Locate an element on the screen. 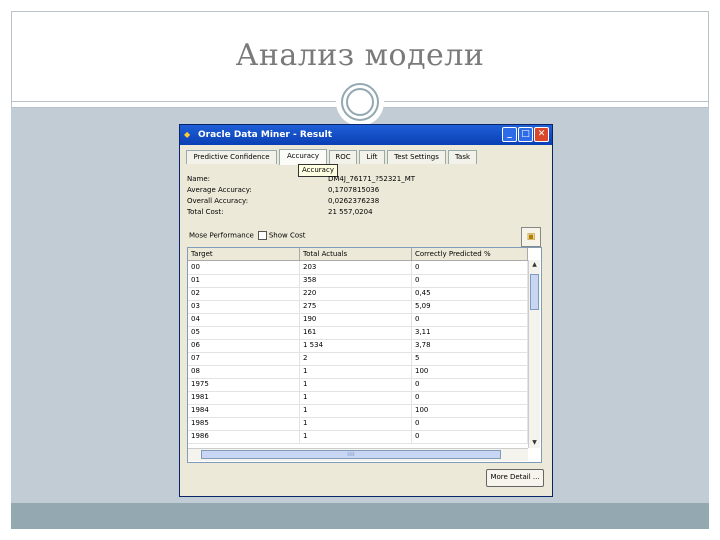 Image resolution: width=720 pixels, height=540 pixels. table-row: 1986 1 0 is located at coordinates (358, 437).